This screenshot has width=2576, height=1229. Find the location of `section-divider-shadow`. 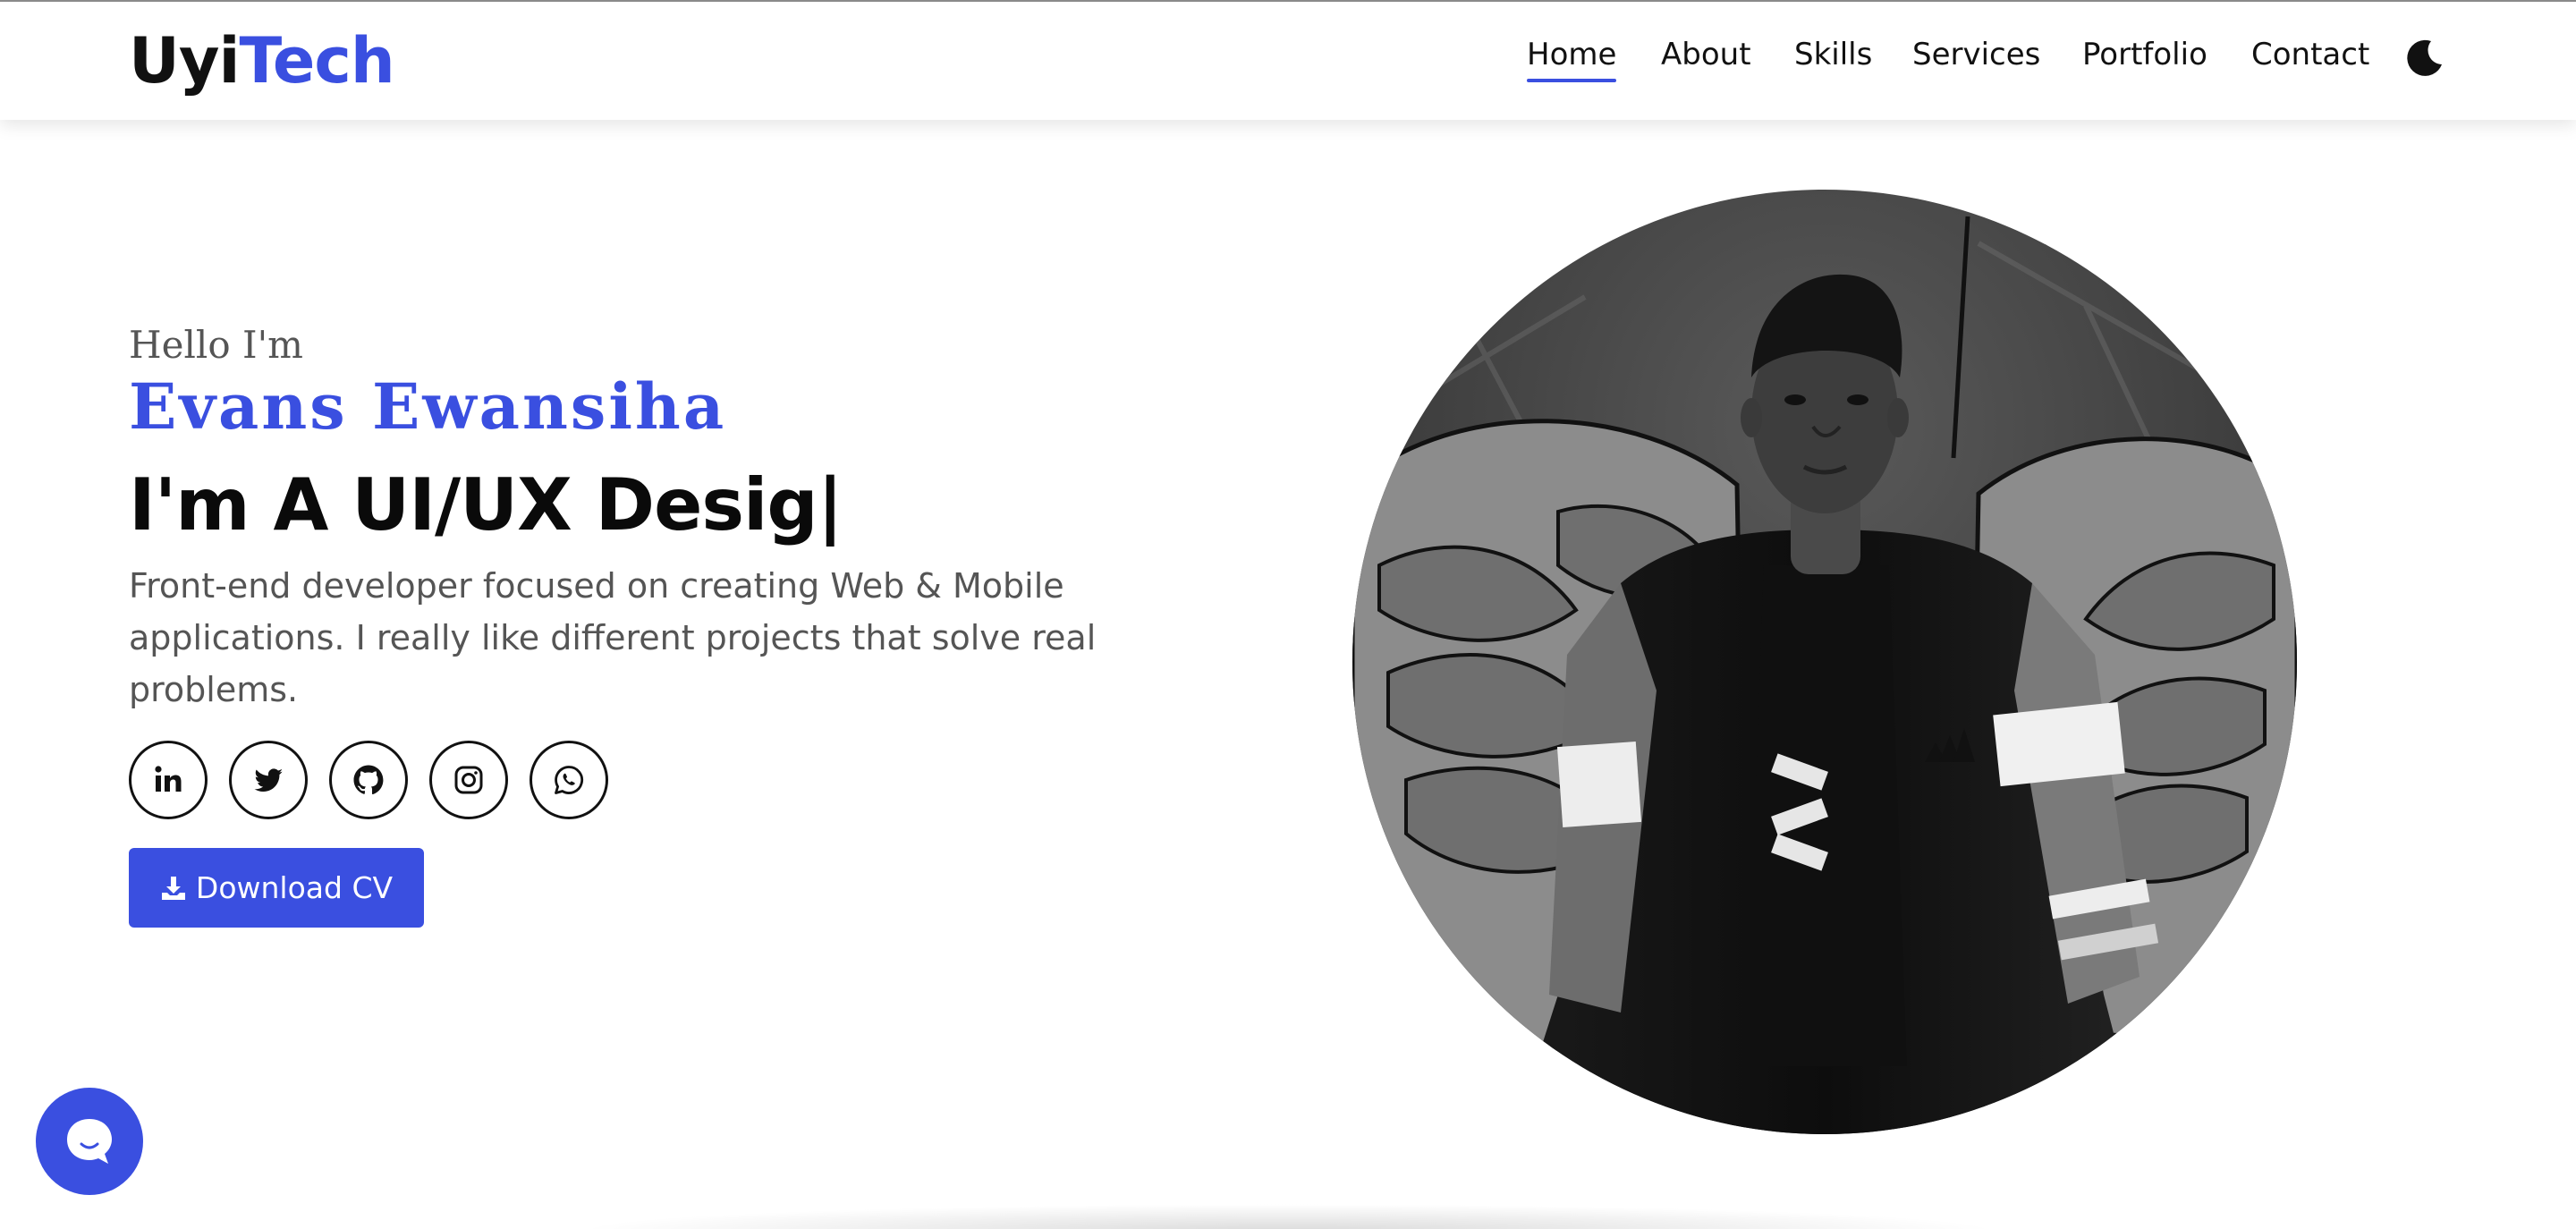

section-divider-shadow is located at coordinates (1288, 1216).